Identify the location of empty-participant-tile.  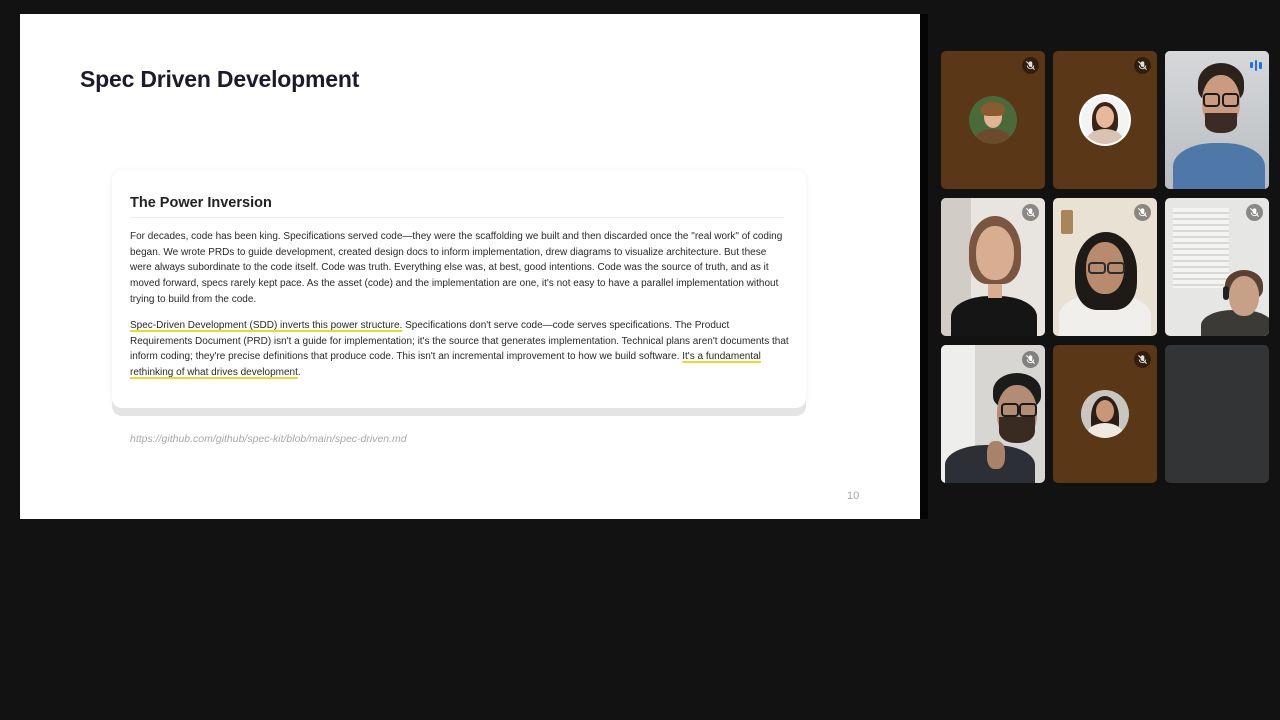
(1217, 414).